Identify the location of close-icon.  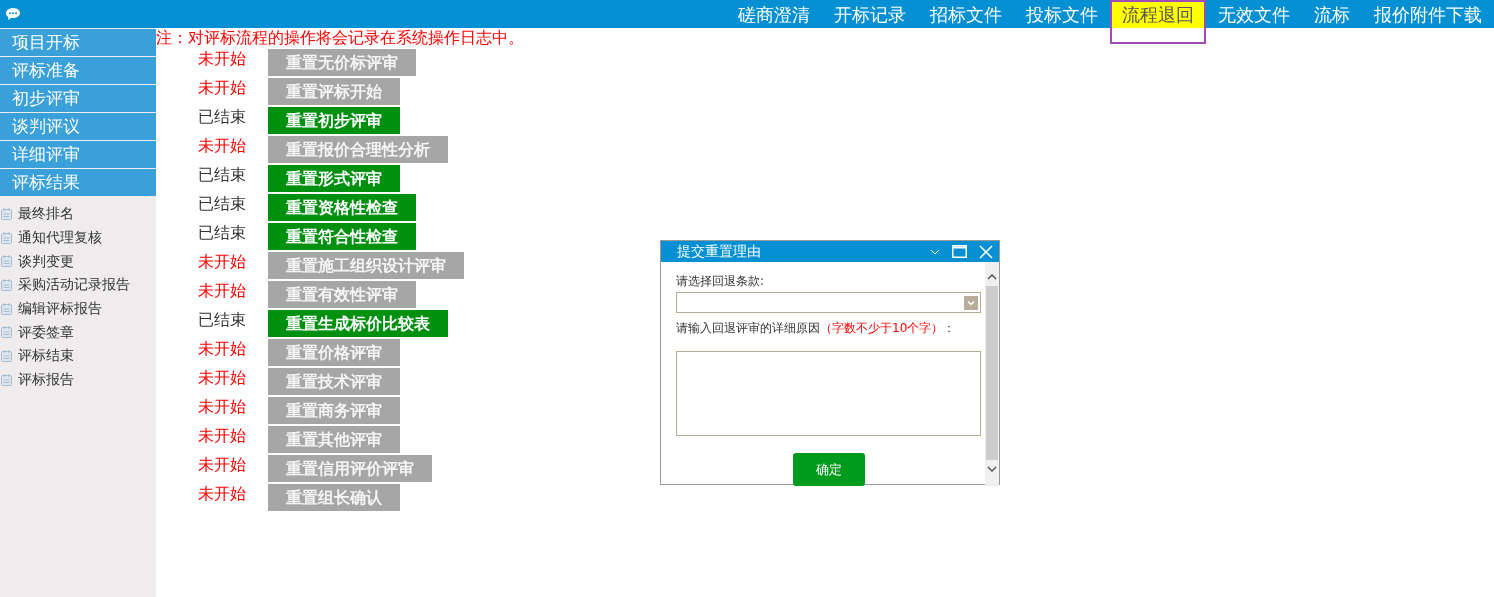
(986, 251).